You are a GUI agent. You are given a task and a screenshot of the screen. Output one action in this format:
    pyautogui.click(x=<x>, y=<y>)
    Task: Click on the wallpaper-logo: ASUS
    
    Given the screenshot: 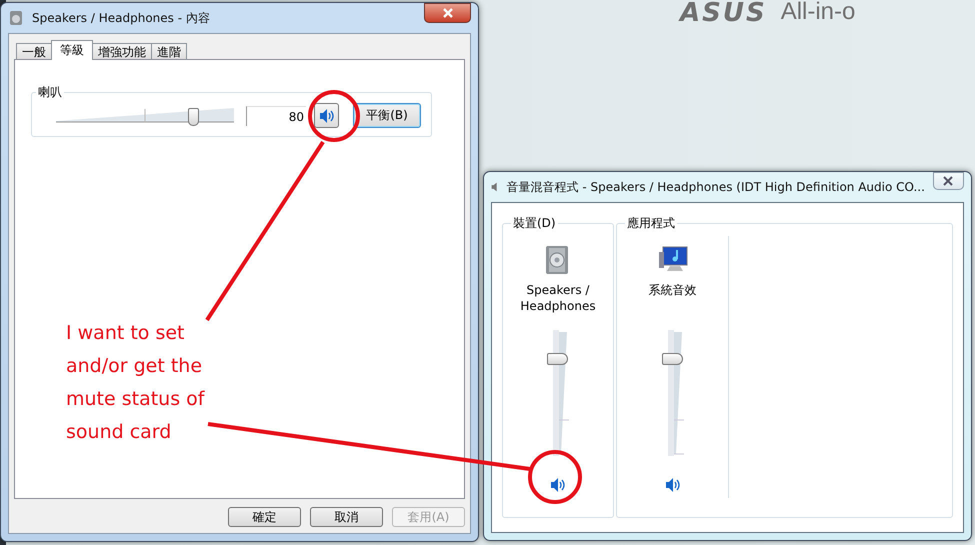 What is the action you would take?
    pyautogui.click(x=723, y=13)
    